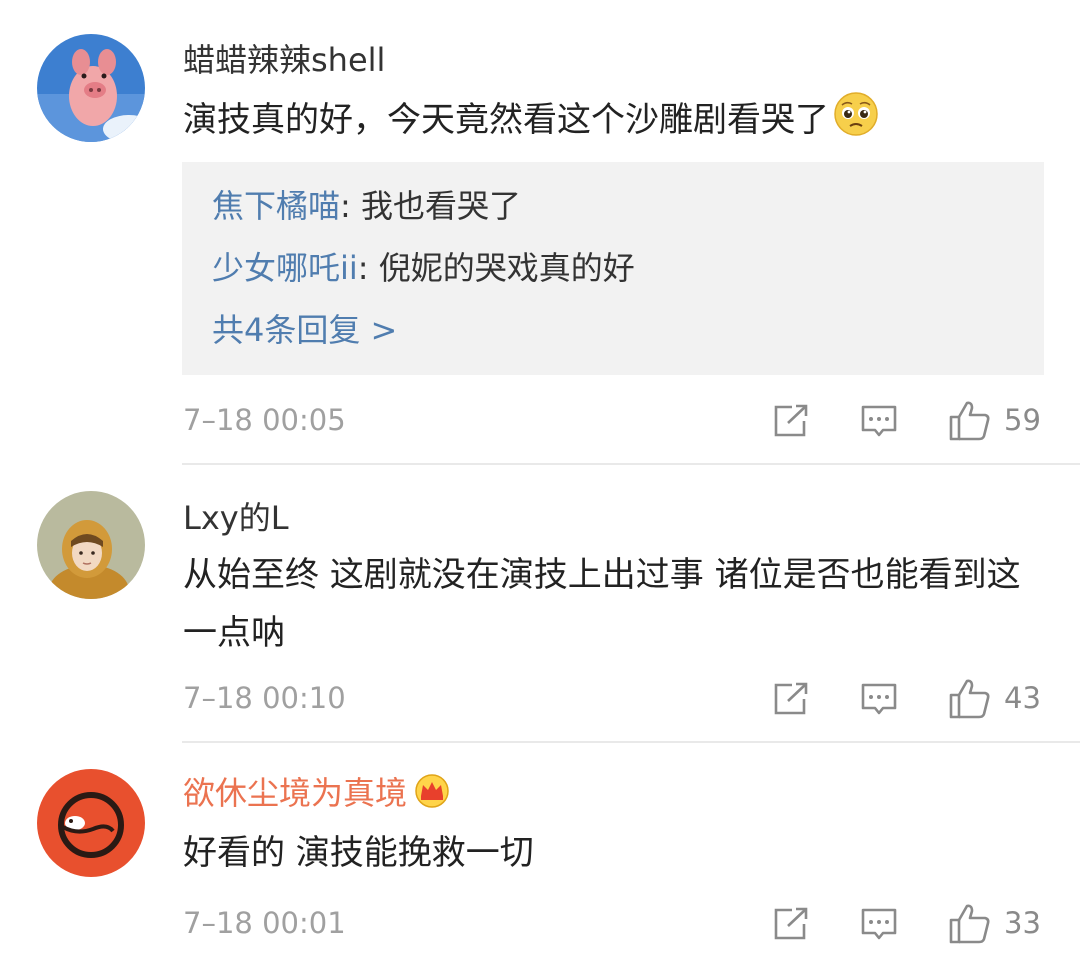 This screenshot has width=1080, height=955. I want to click on comment-timestamp: 7–18 00:01, so click(264, 923).